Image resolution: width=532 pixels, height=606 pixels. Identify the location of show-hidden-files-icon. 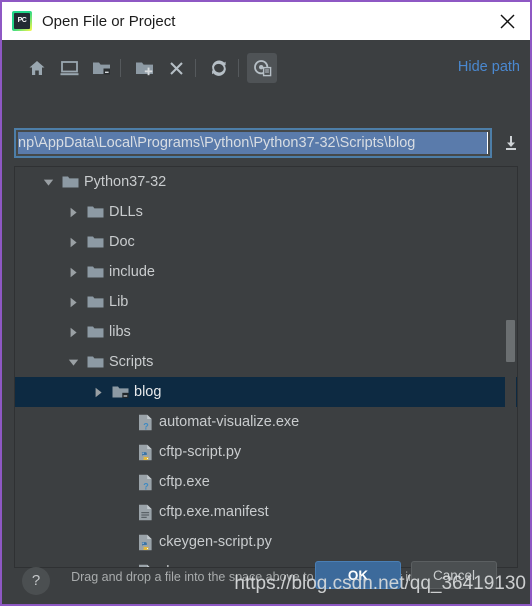
(262, 68).